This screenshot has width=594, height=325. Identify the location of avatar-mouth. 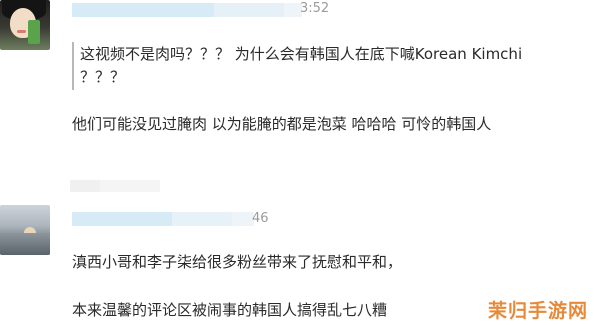
(21, 31).